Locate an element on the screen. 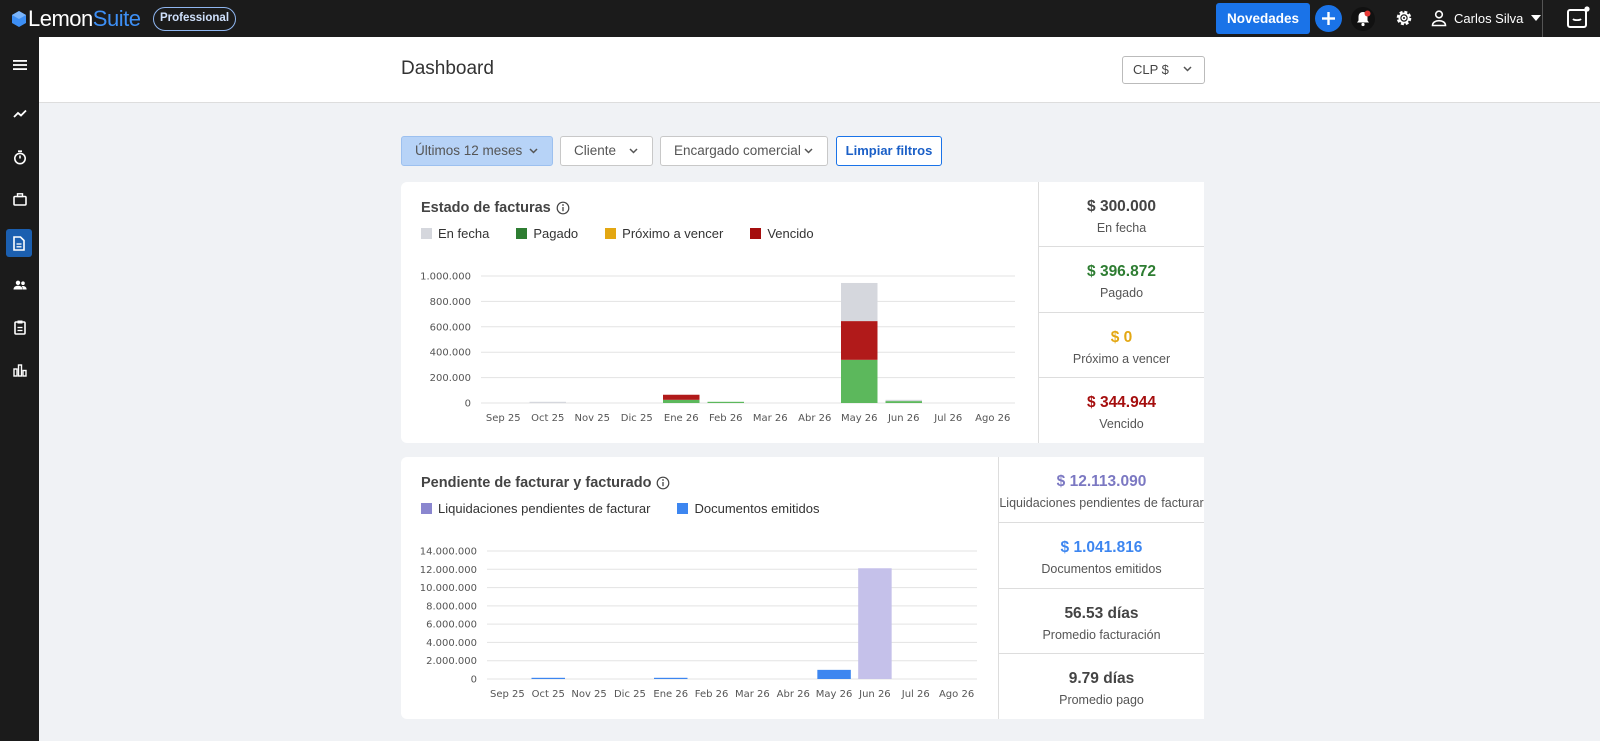 The width and height of the screenshot is (1600, 741). currency-value: CLP $ is located at coordinates (1151, 69).